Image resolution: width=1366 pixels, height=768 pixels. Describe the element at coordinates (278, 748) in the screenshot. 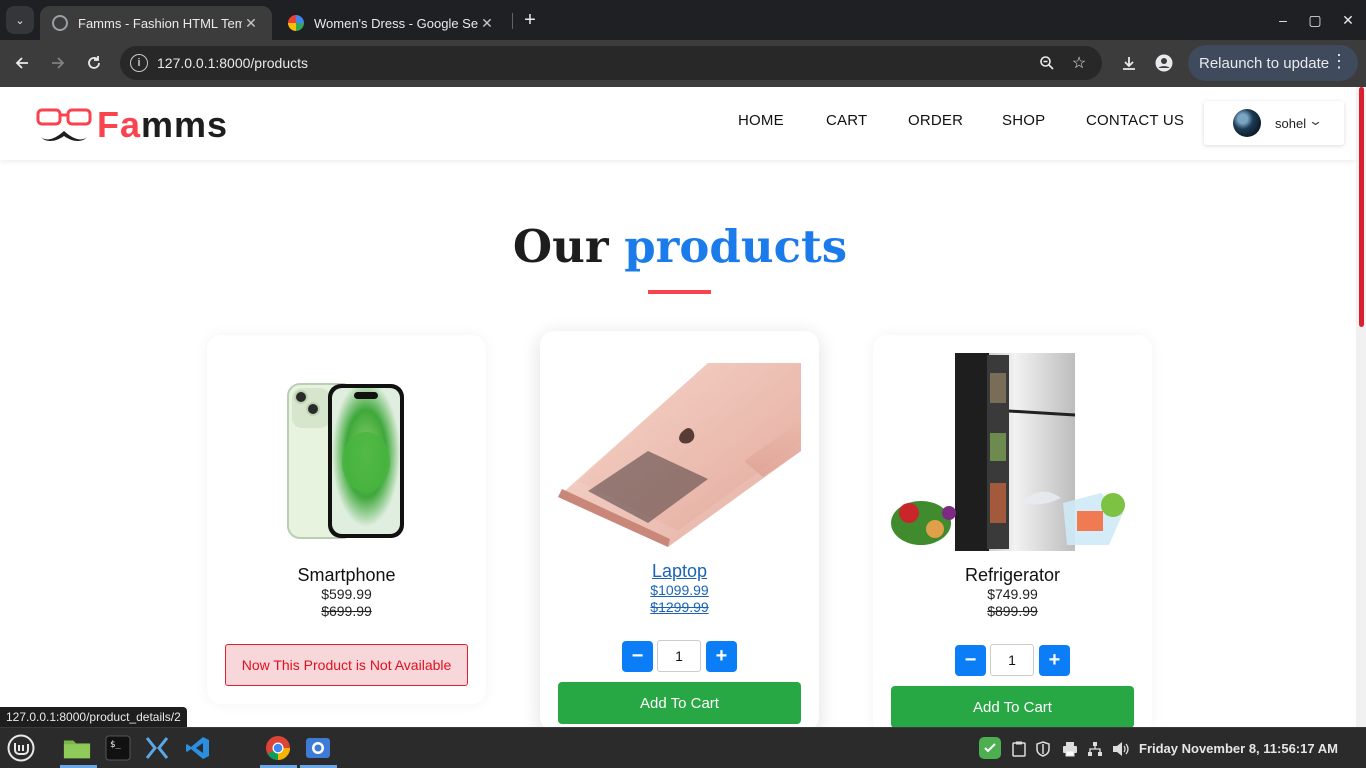

I see `chrome-icon` at that location.